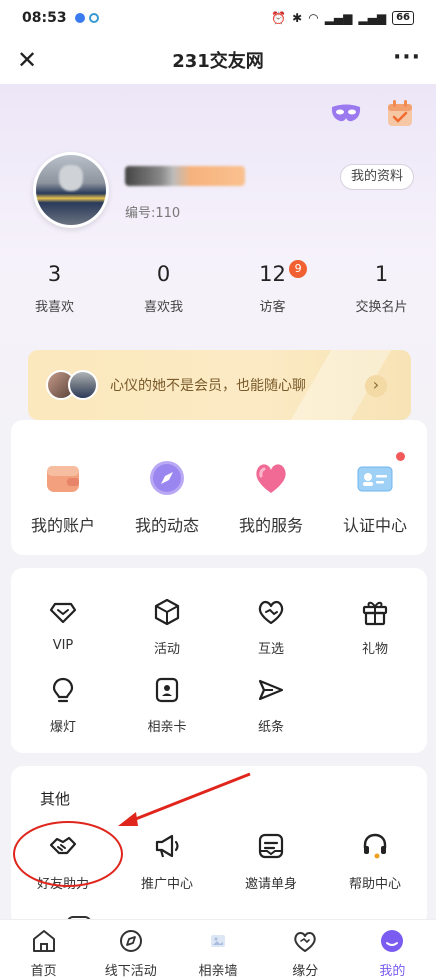  I want to click on heart-icon, so click(271, 478).